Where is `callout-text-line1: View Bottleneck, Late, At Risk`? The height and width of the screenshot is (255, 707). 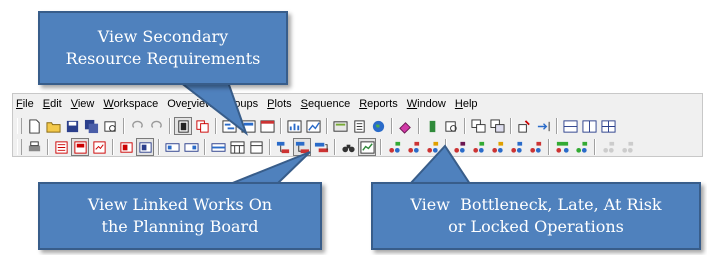
callout-text-line1: View Bottleneck, Late, At Risk is located at coordinates (536, 204).